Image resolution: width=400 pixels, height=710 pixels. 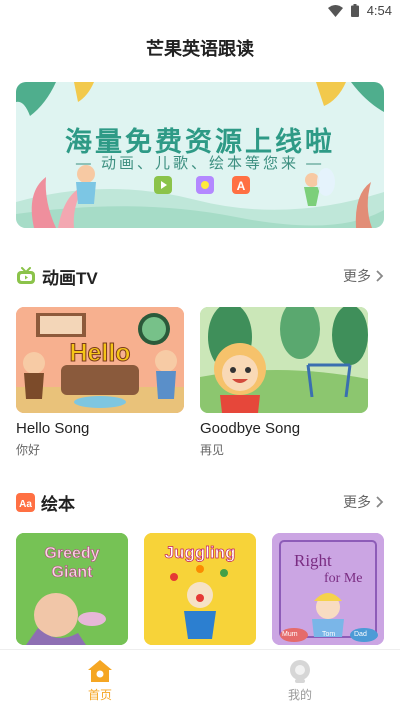 What do you see at coordinates (212, 450) in the screenshot?
I see `video-subtitle-1: 再见` at bounding box center [212, 450].